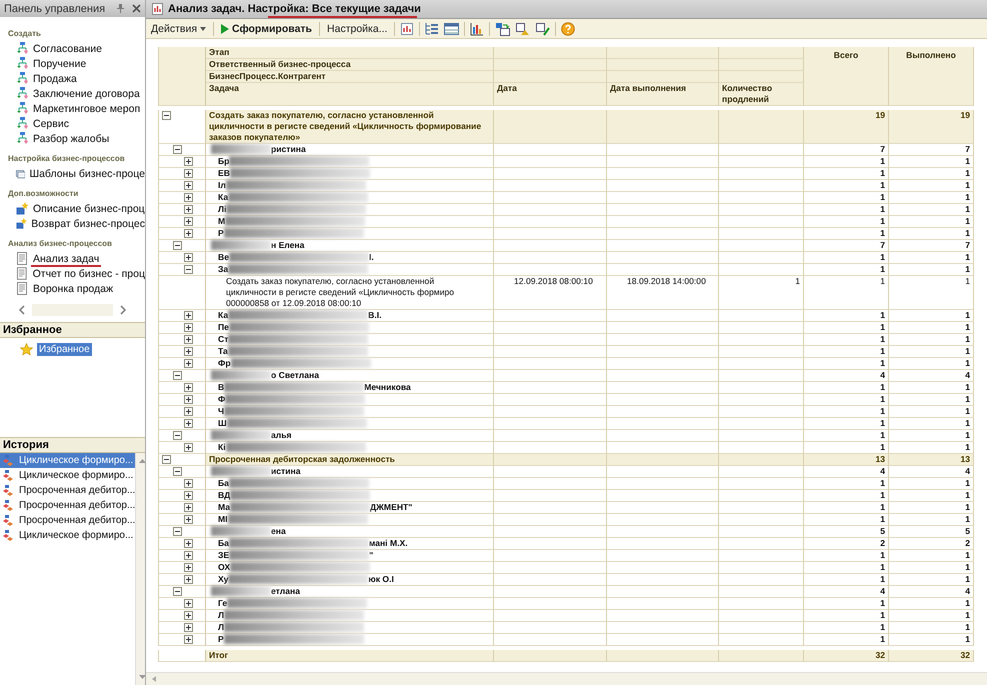  What do you see at coordinates (225, 29) in the screenshot?
I see `play-icon` at bounding box center [225, 29].